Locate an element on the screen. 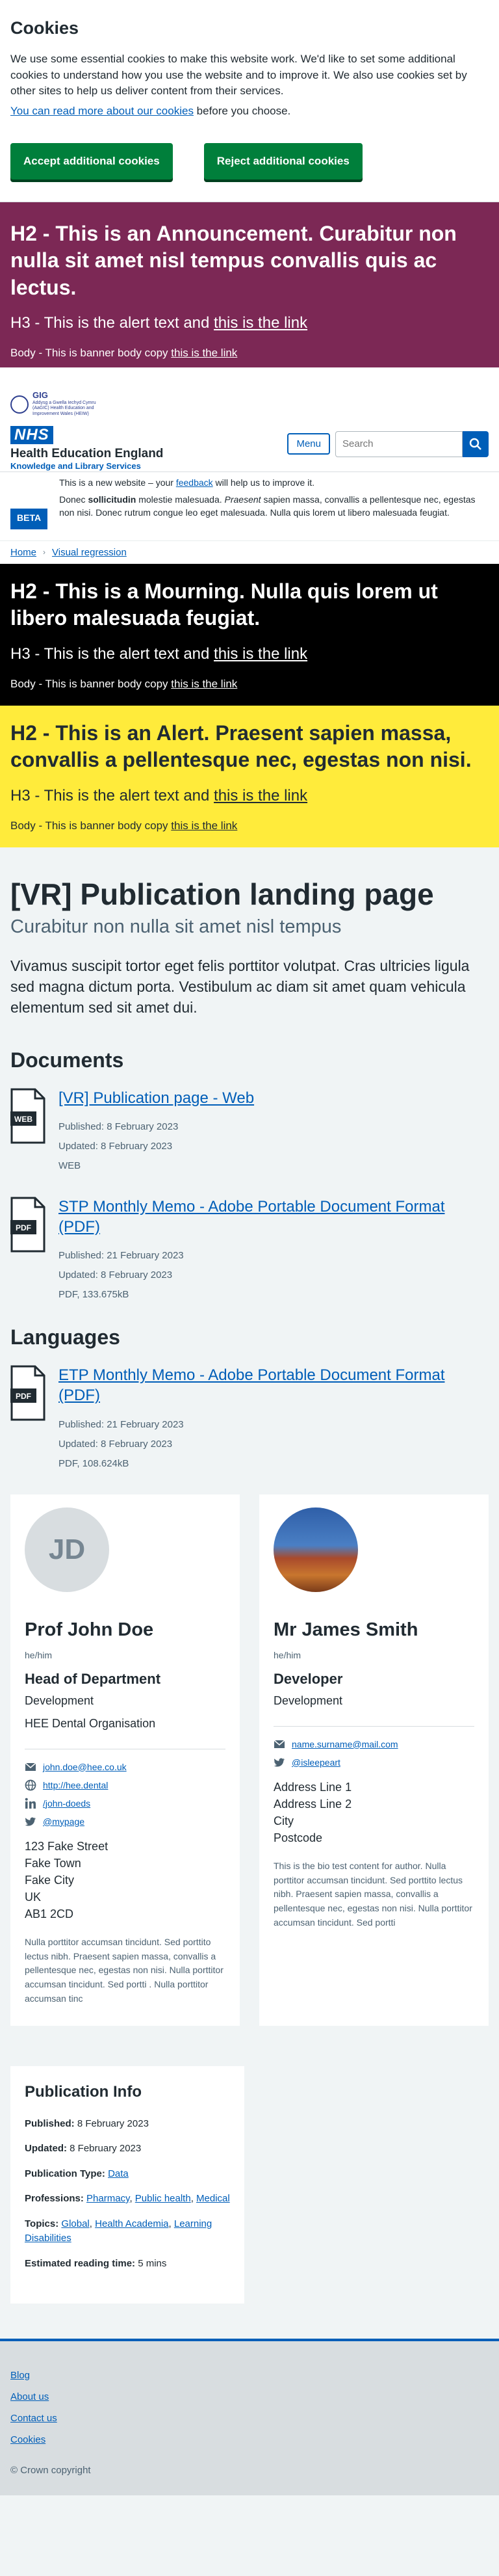 The width and height of the screenshot is (499, 2576). linkedin-link-row: /john-doeds is located at coordinates (125, 1803).